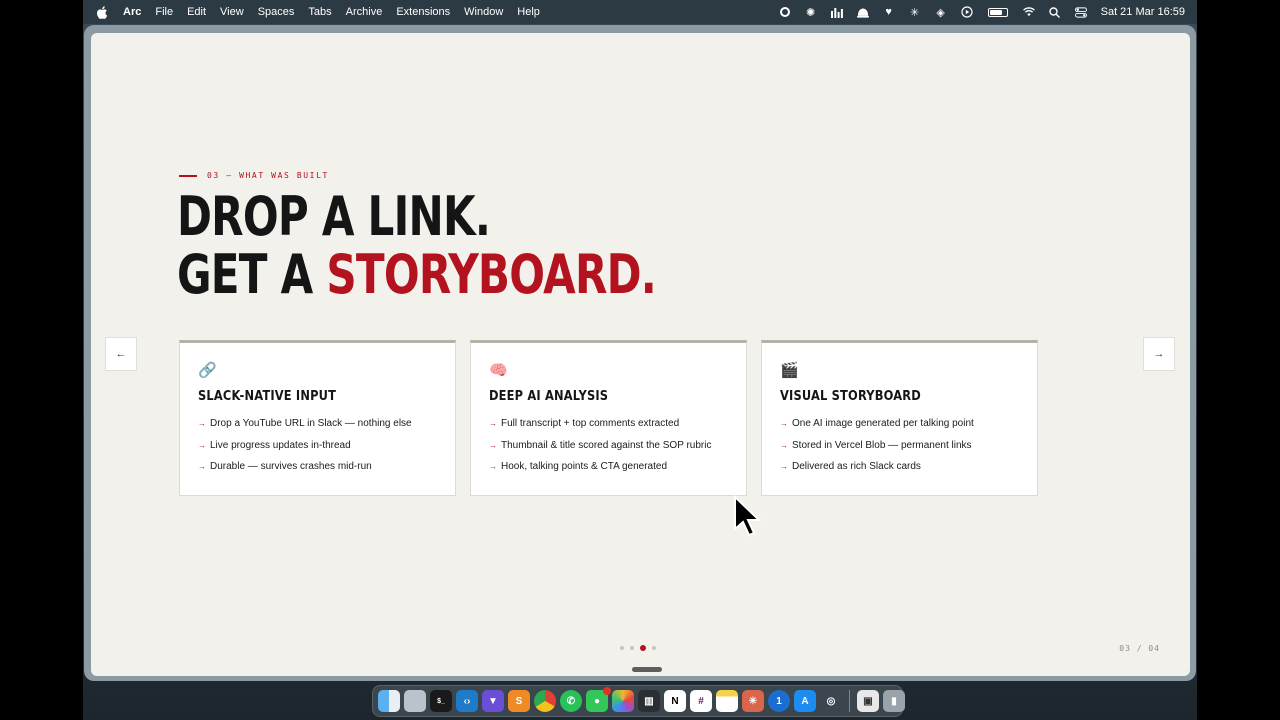 This screenshot has height=720, width=1280. Describe the element at coordinates (941, 12) in the screenshot. I see `layers-icon: ◈` at that location.